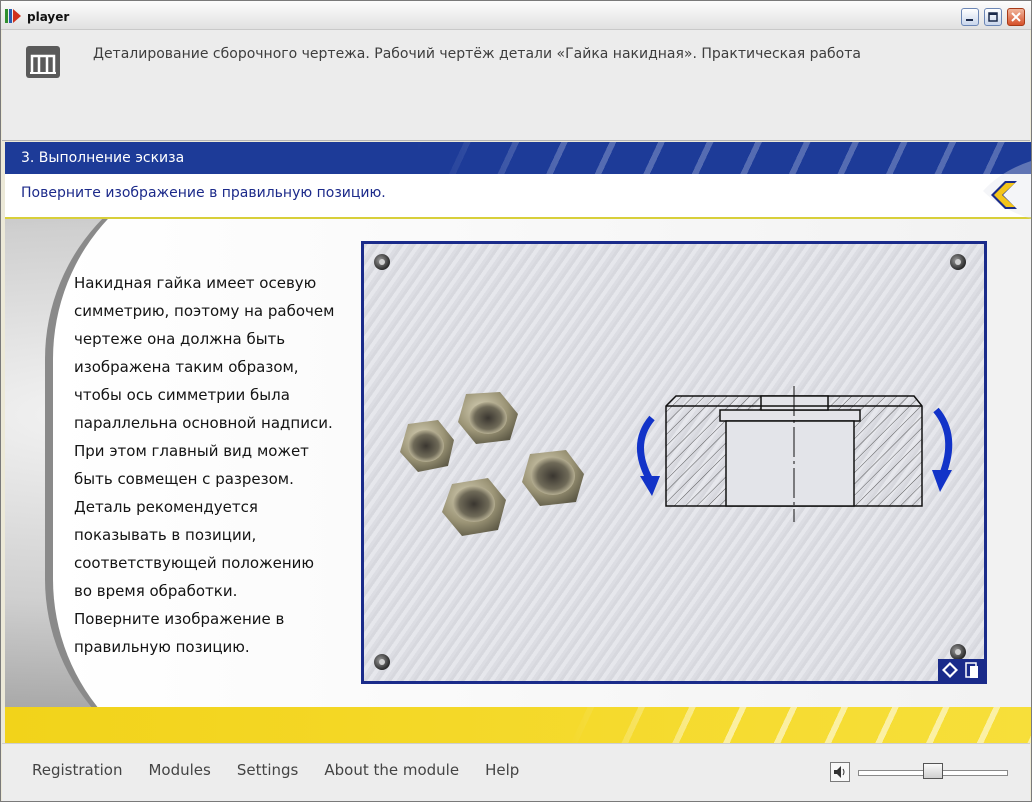 This screenshot has width=1032, height=802. Describe the element at coordinates (795, 454) in the screenshot. I see `nut-section-drawing` at that location.